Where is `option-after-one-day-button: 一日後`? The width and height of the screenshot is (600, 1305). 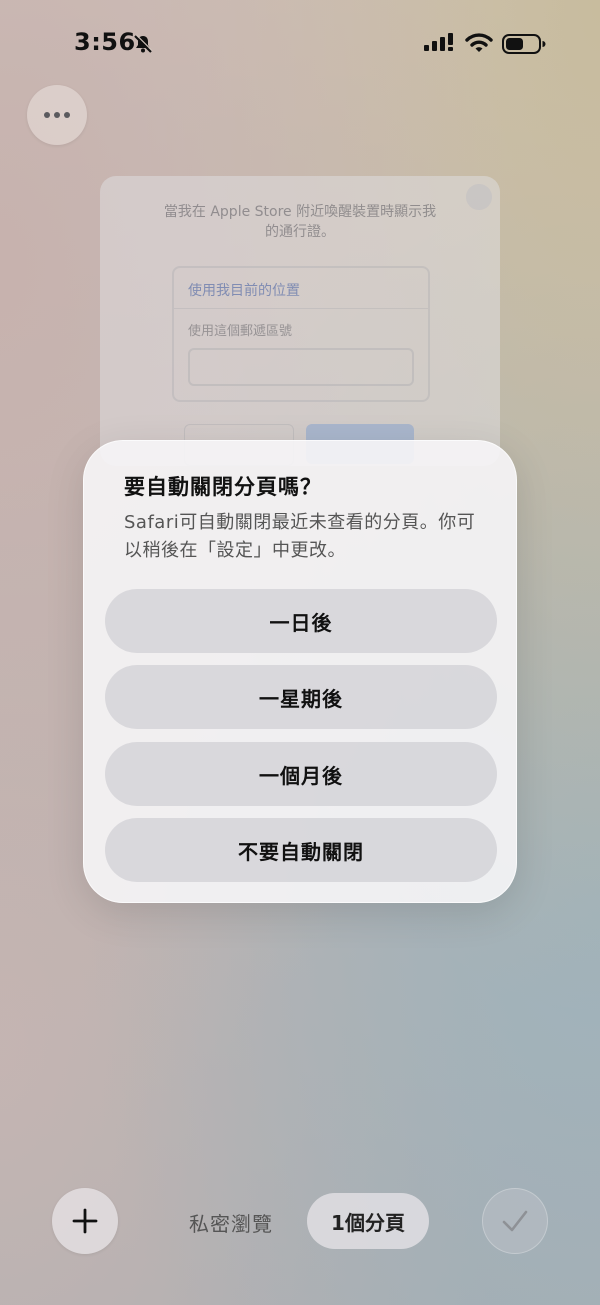 option-after-one-day-button: 一日後 is located at coordinates (301, 621).